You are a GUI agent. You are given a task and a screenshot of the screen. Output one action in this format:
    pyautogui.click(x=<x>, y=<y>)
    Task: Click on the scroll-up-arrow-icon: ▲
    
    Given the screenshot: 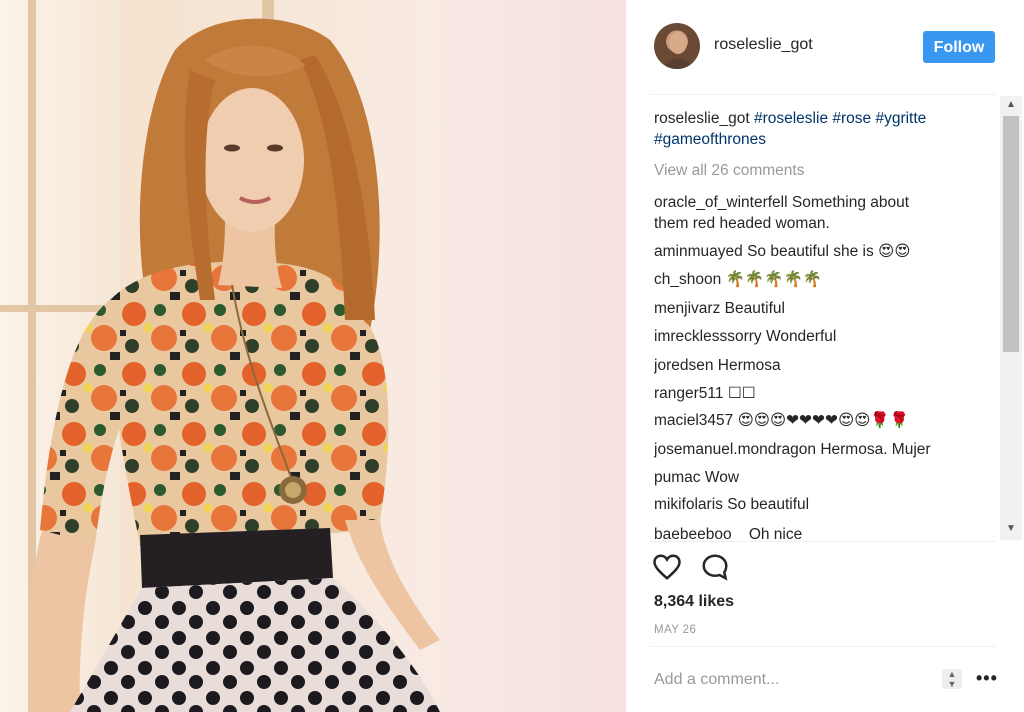 What is the action you would take?
    pyautogui.click(x=1011, y=105)
    